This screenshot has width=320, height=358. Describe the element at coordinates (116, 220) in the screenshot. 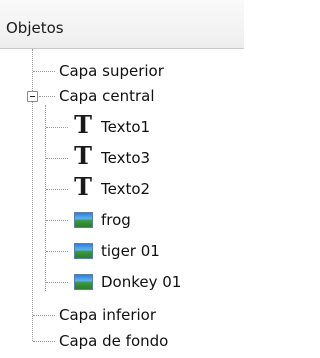

I see `tree-item-label: frog` at that location.